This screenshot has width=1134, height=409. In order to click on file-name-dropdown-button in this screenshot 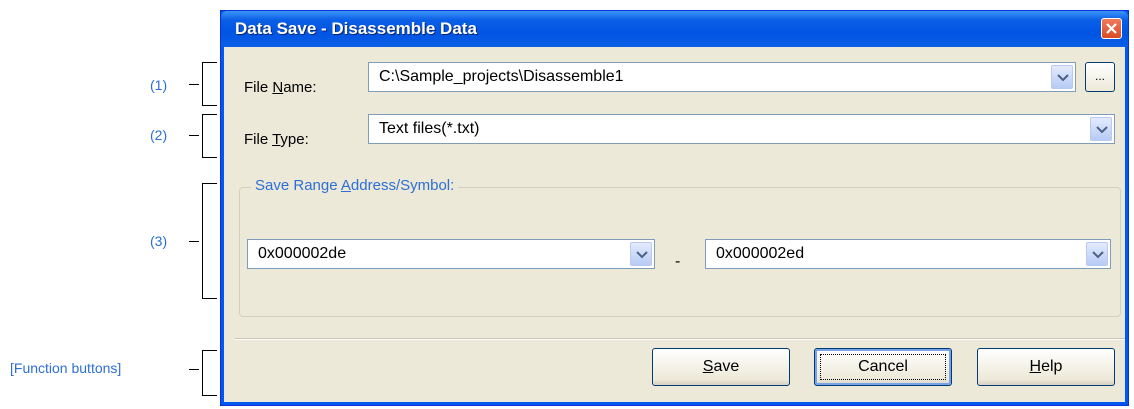, I will do `click(1062, 77)`.